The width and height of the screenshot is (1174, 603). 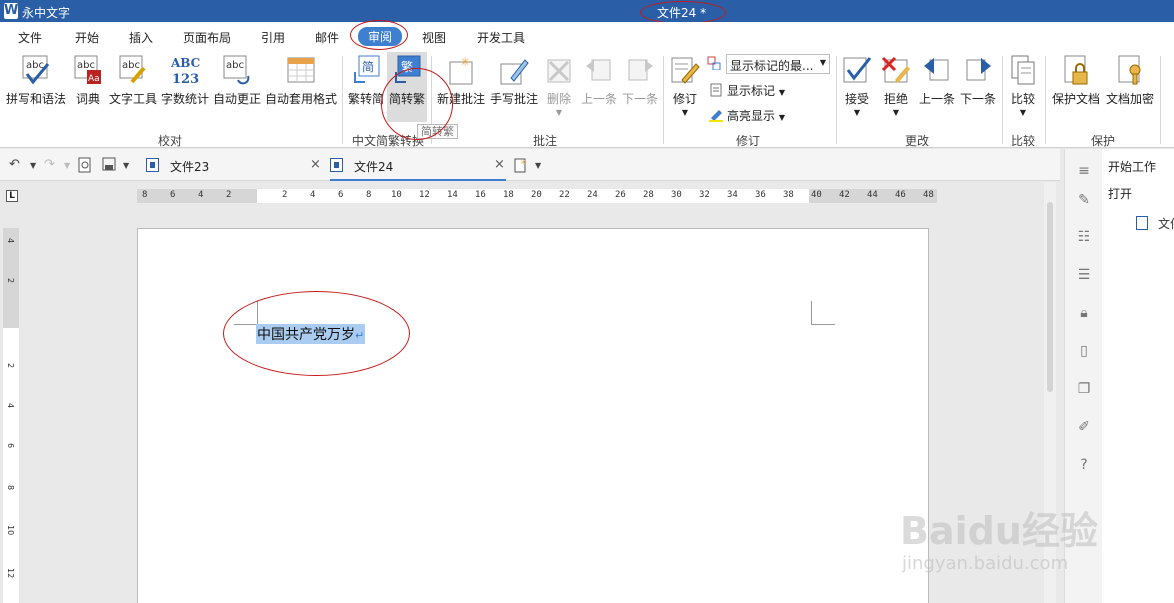 I want to click on dictionary-button: abc Aa 词典, so click(x=88, y=80).